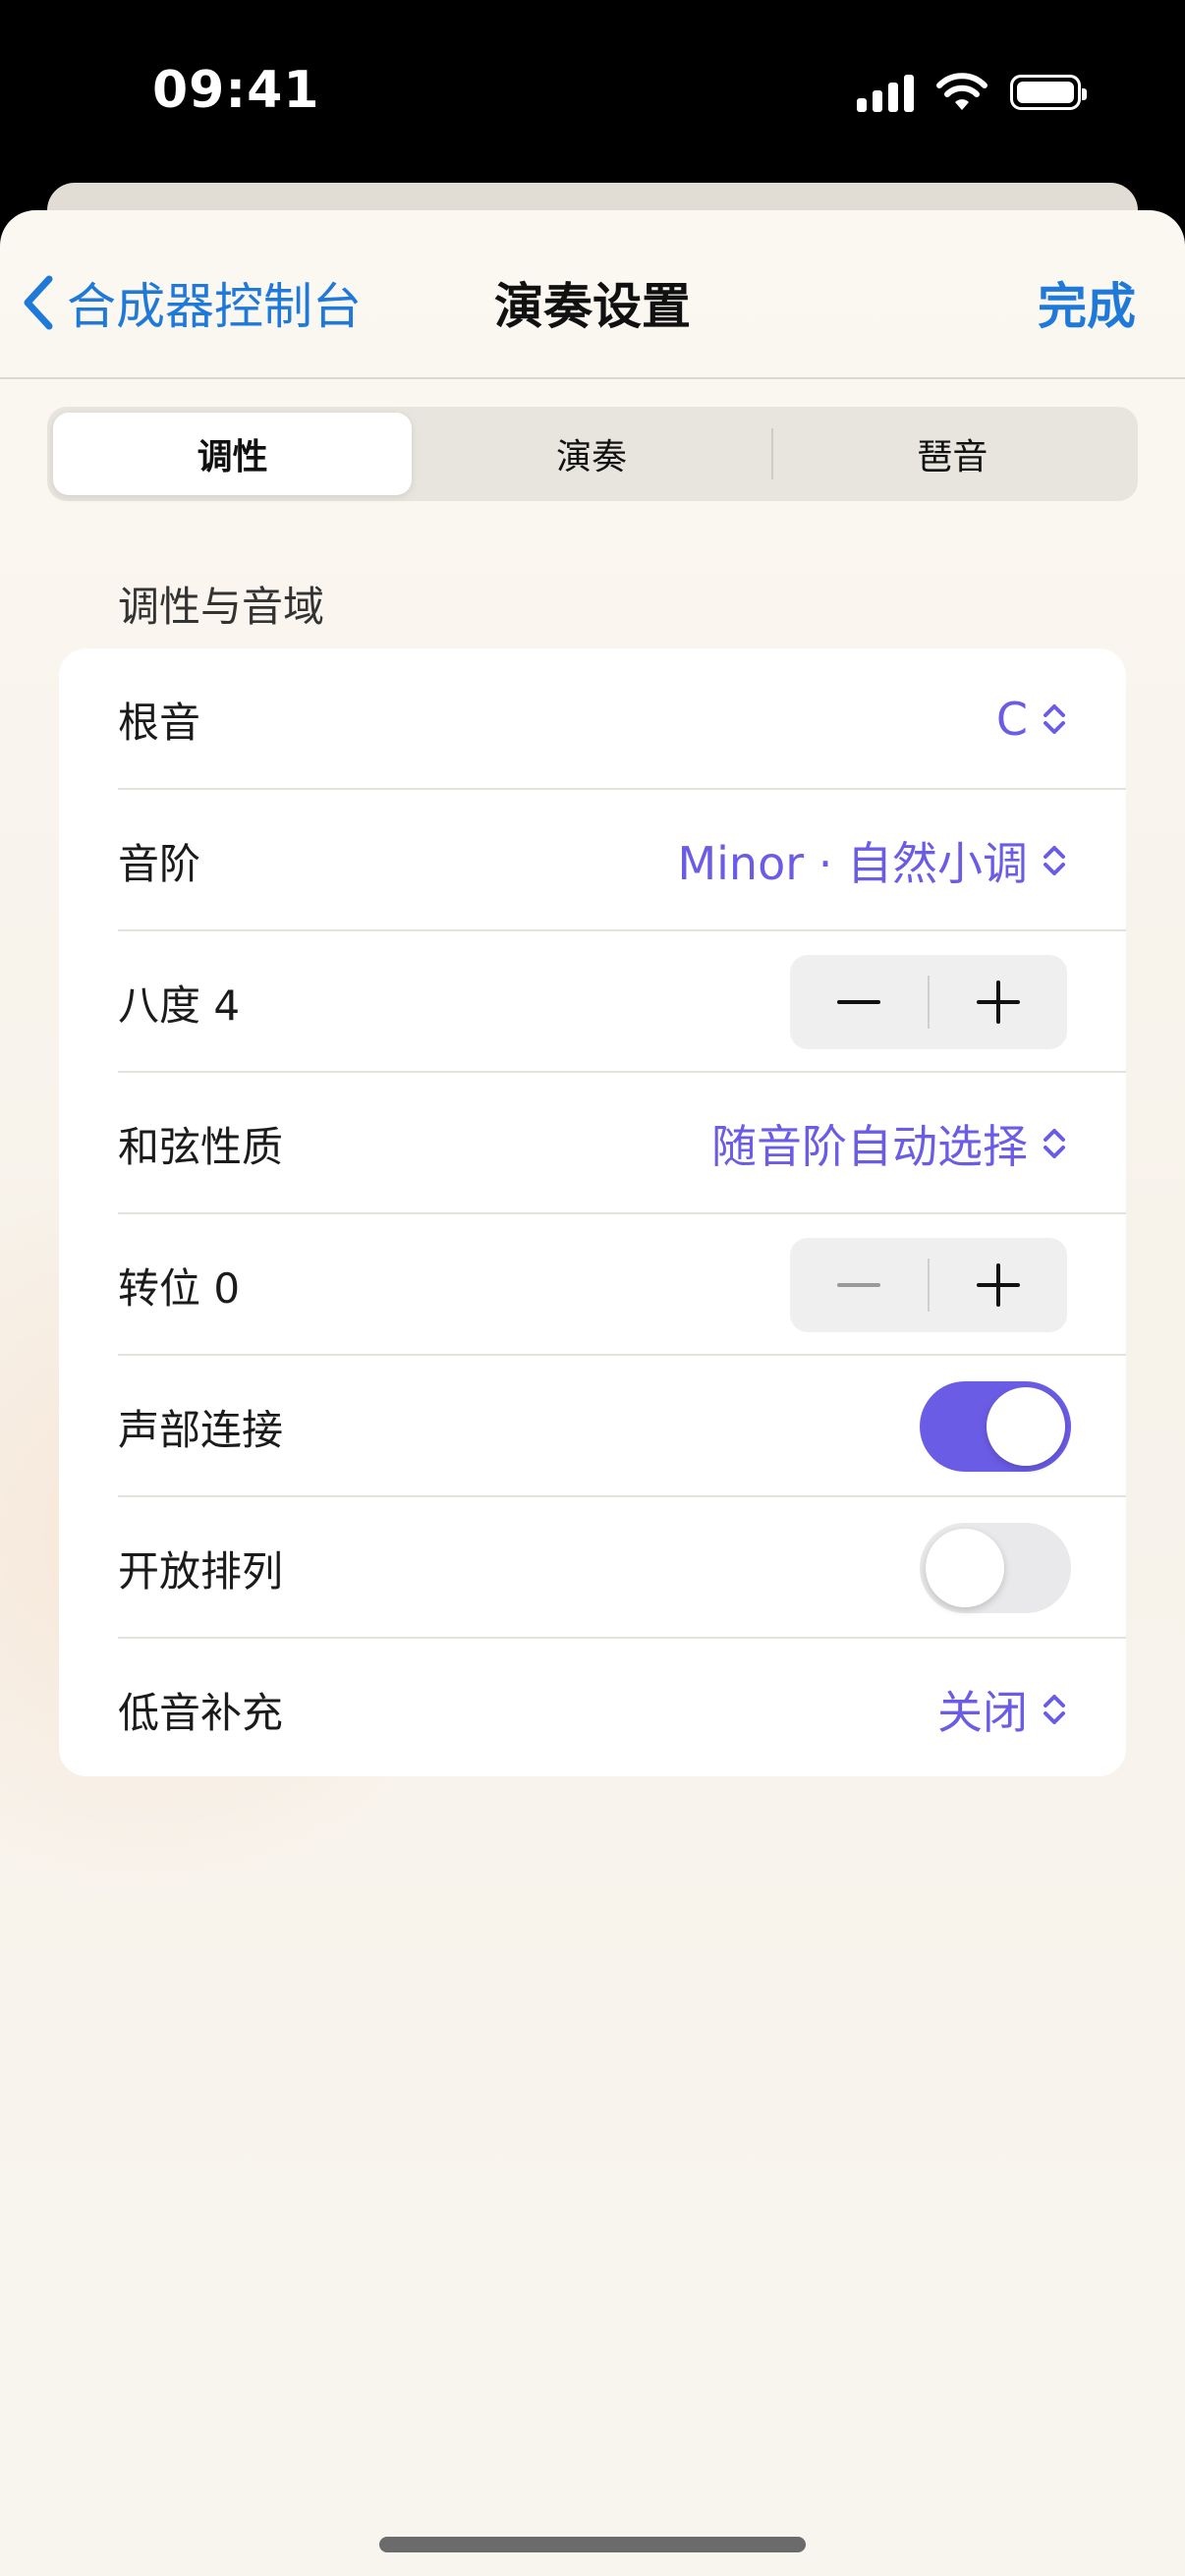 The image size is (1185, 2576). Describe the element at coordinates (592, 1568) in the screenshot. I see `row-open-voicing: 开放排列` at that location.